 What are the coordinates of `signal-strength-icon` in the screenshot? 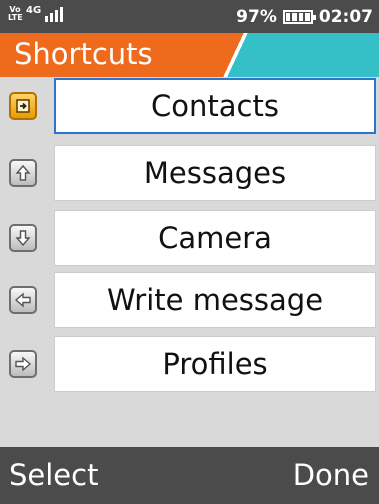 It's located at (54, 14).